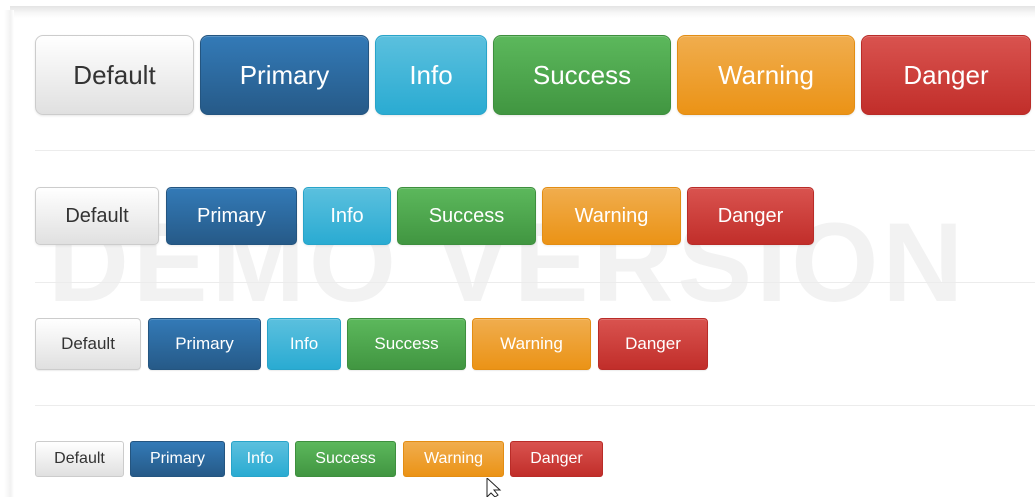 Image resolution: width=1035 pixels, height=497 pixels. What do you see at coordinates (582, 75) in the screenshot?
I see `success-button-large: Success` at bounding box center [582, 75].